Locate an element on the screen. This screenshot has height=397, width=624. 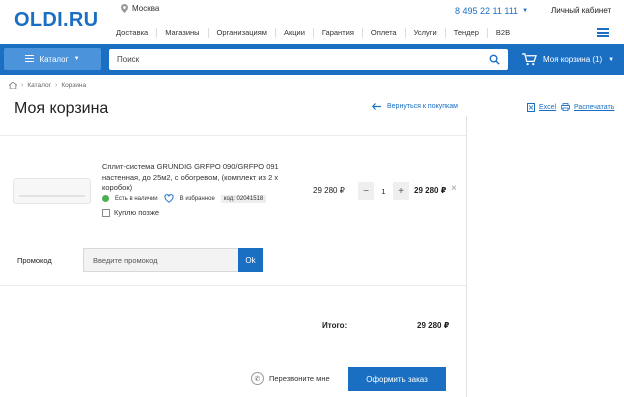
product-image is located at coordinates (52, 191).